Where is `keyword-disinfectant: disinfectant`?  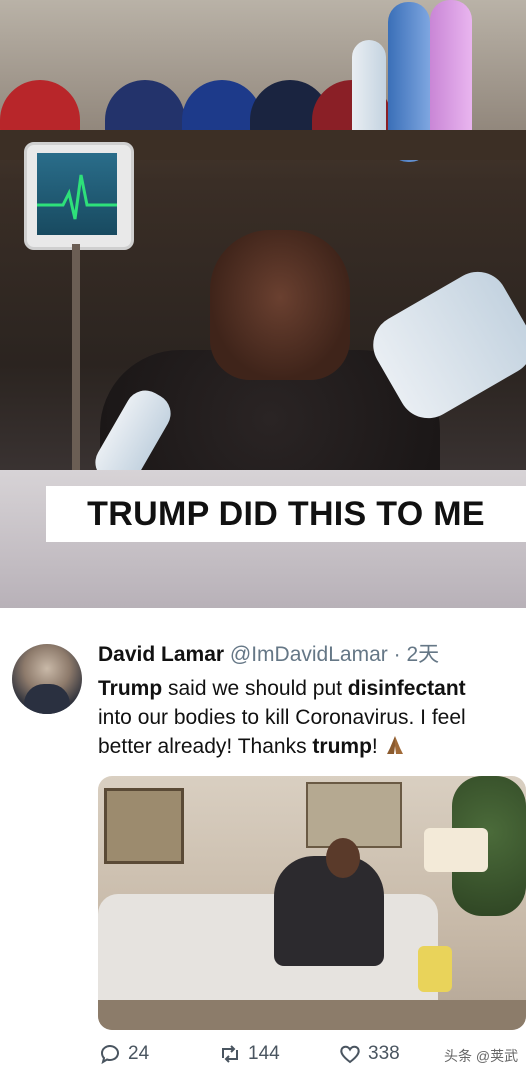
keyword-disinfectant: disinfectant is located at coordinates (406, 688).